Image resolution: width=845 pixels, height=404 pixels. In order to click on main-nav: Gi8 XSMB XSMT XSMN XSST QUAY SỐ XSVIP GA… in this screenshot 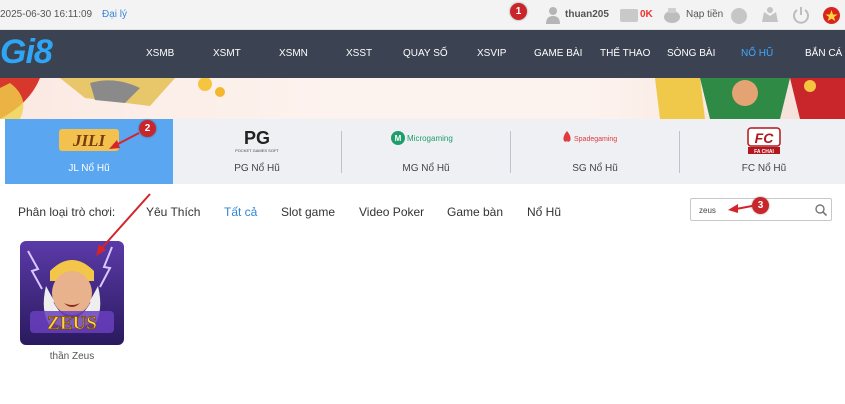, I will do `click(422, 54)`.